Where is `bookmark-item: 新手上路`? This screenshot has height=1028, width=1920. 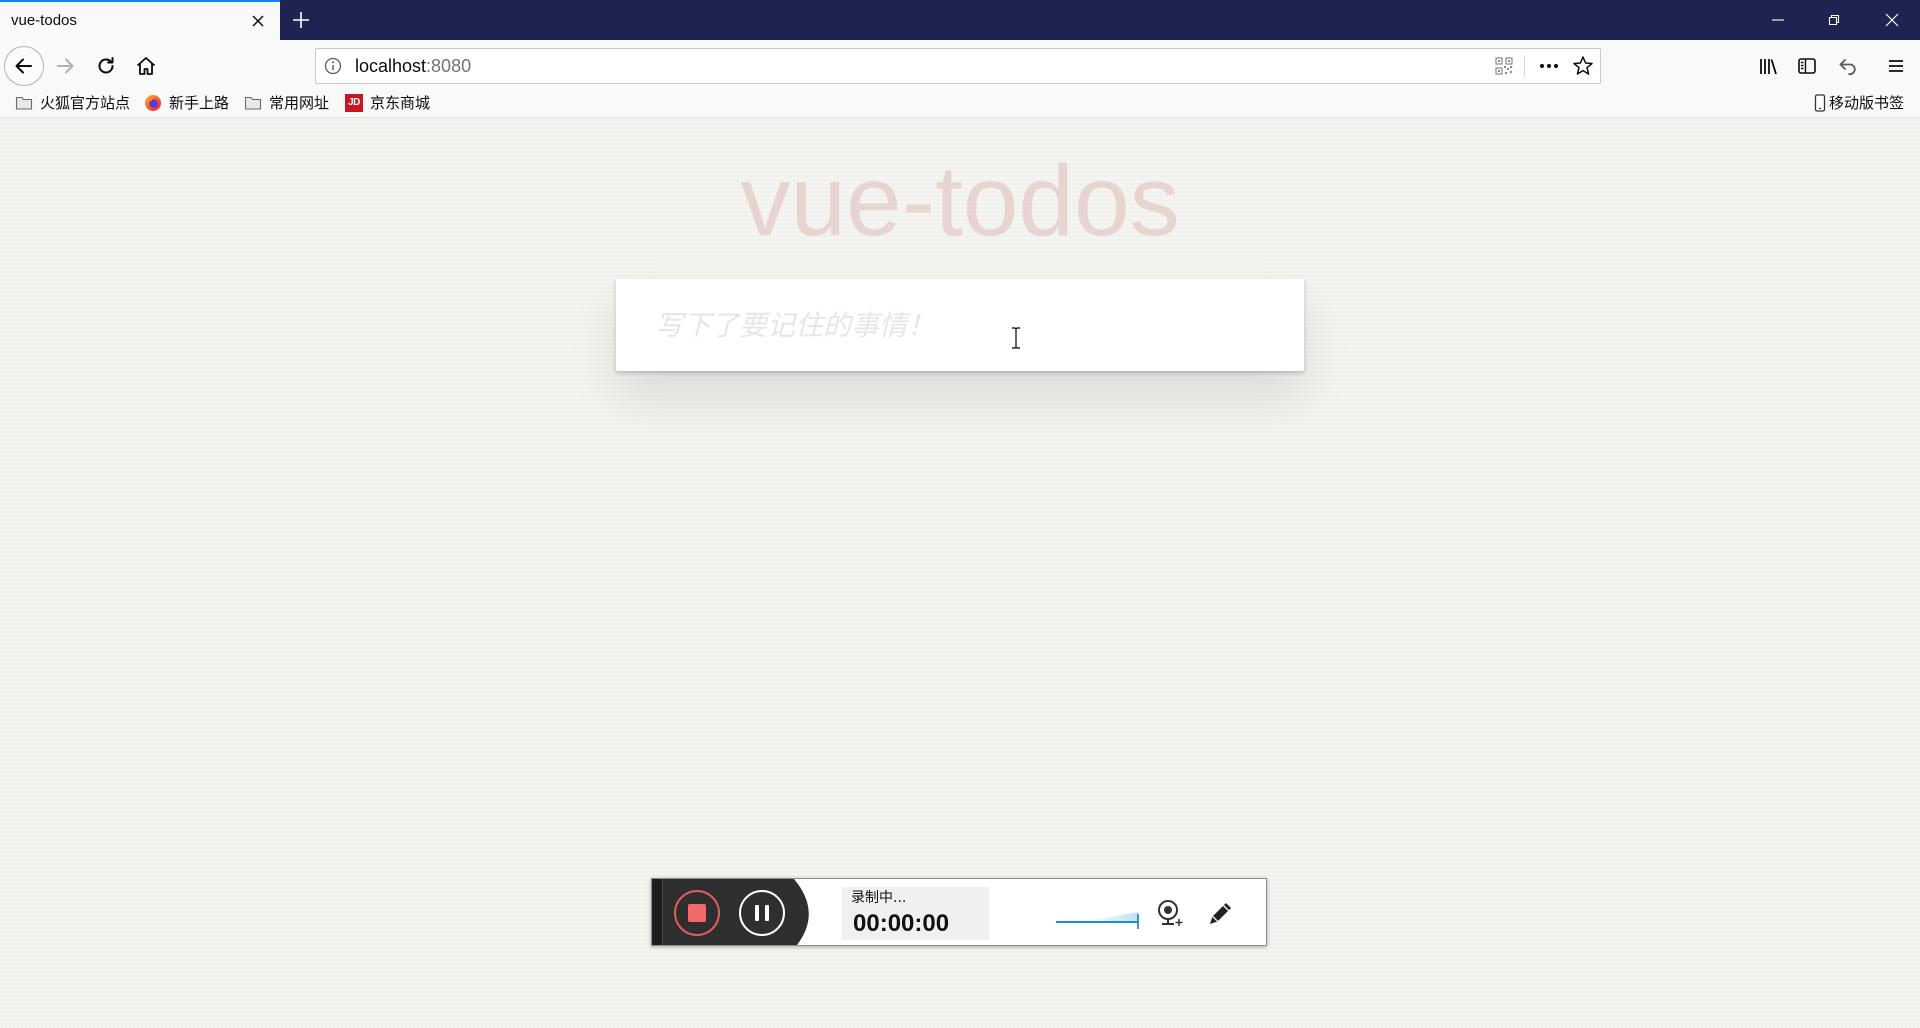
bookmark-item: 新手上路 is located at coordinates (186, 102).